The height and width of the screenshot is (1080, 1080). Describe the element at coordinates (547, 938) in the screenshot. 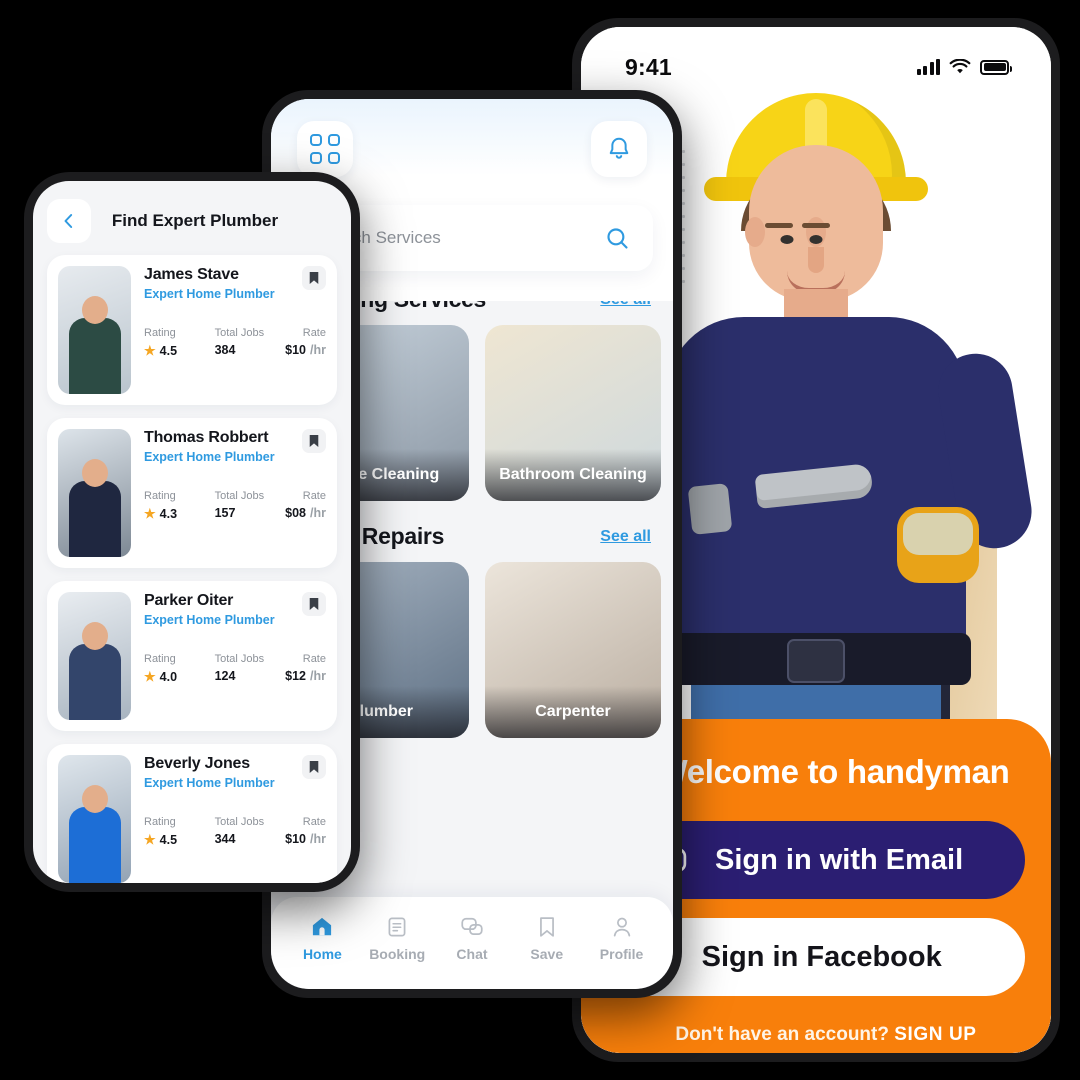

I see `tab-save: Save` at that location.